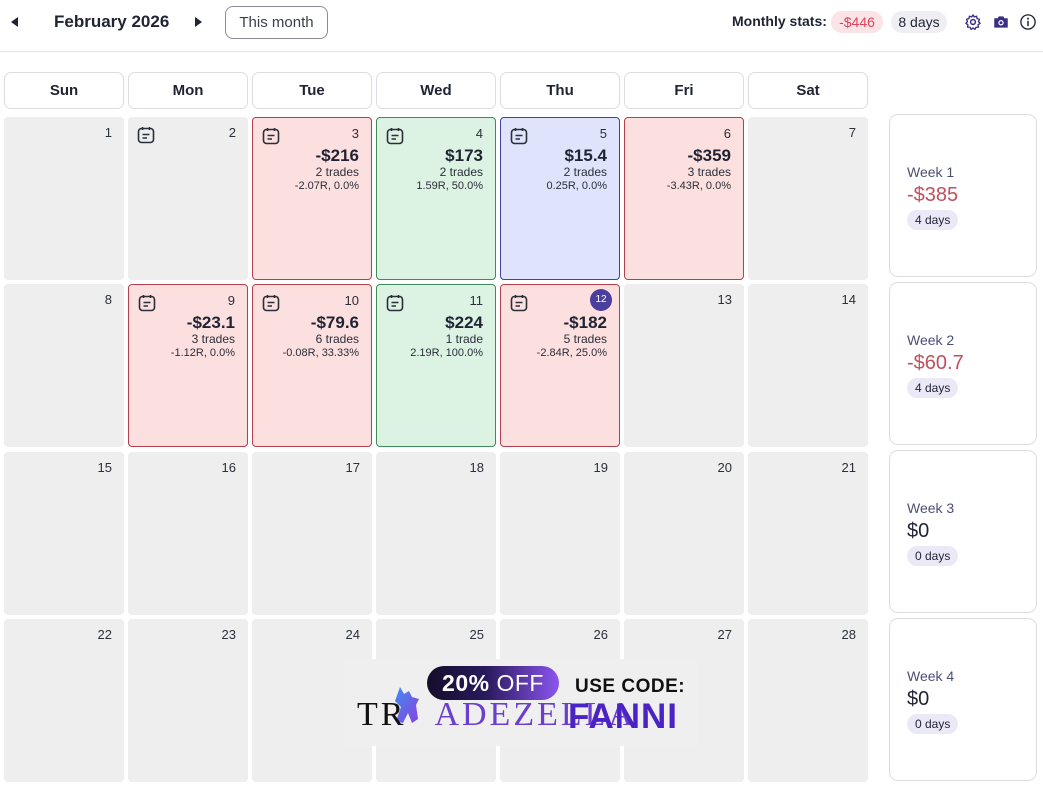  I want to click on day-number: 16, so click(228, 467).